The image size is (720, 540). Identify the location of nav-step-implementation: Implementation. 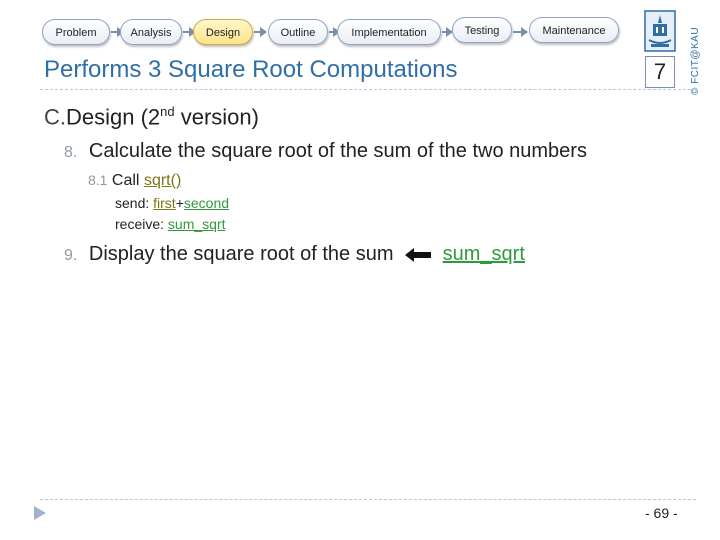
(389, 32).